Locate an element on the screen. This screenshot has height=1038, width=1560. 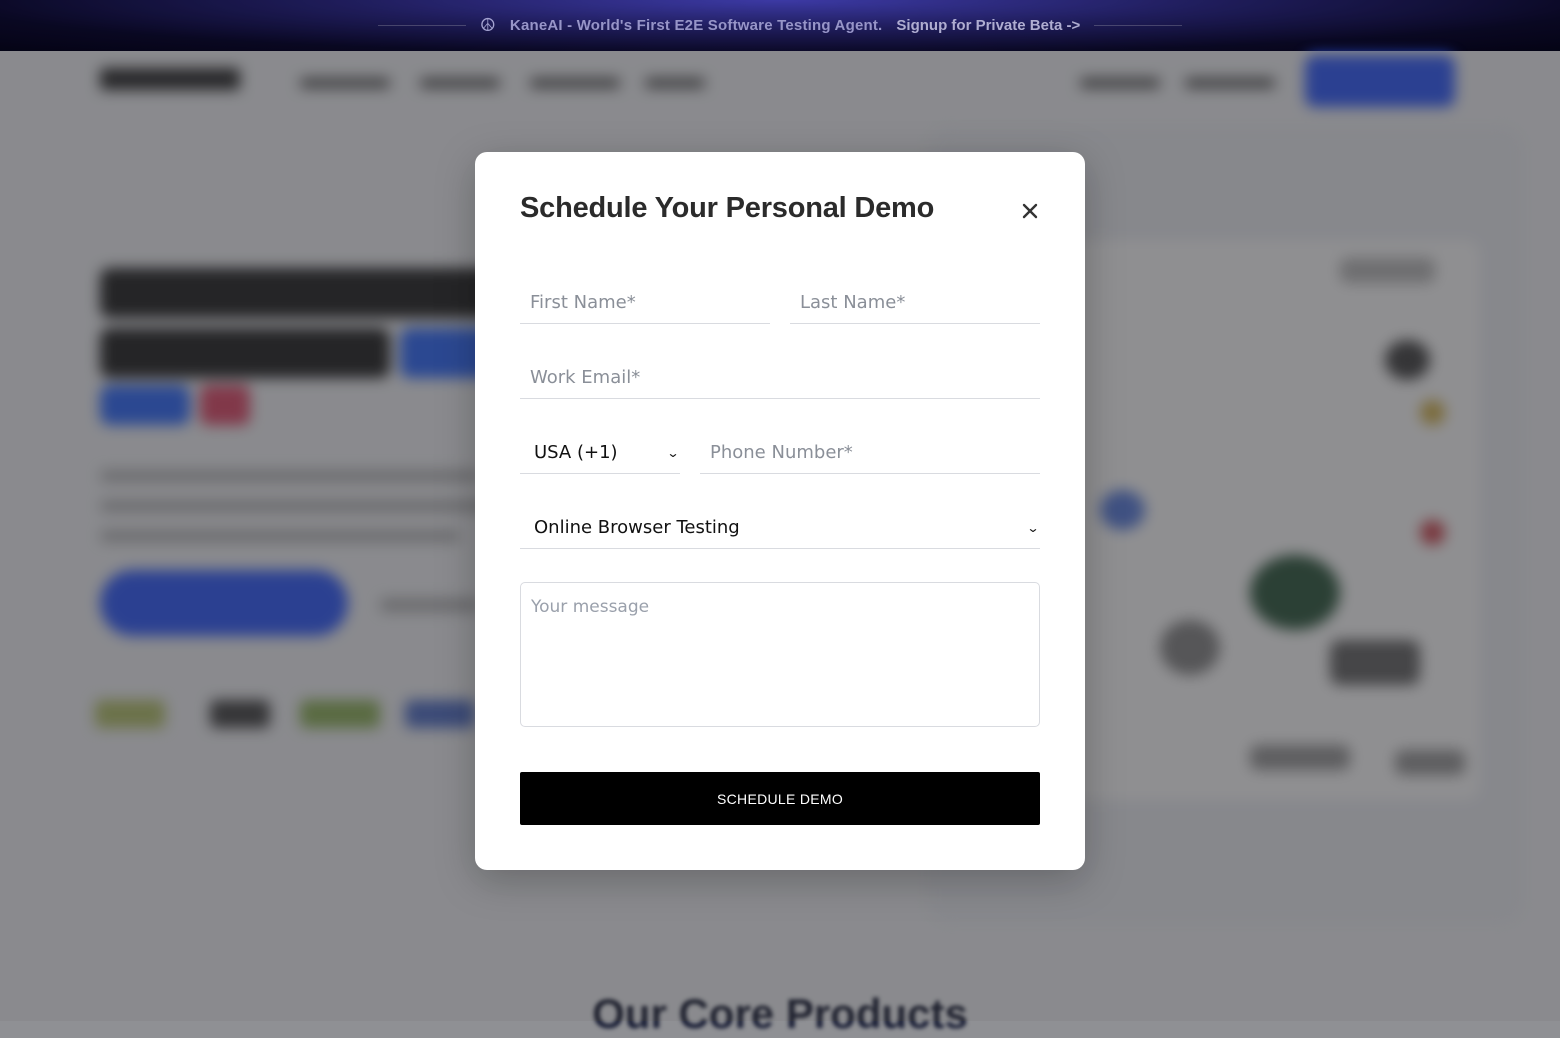
close-button is located at coordinates (1030, 211).